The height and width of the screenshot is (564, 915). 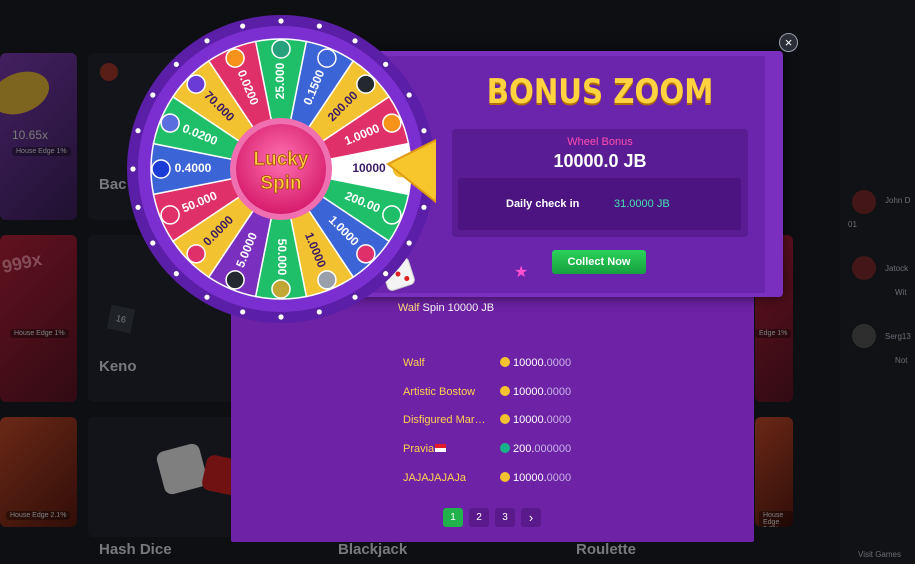 What do you see at coordinates (170, 123) in the screenshot?
I see `eth-icon` at bounding box center [170, 123].